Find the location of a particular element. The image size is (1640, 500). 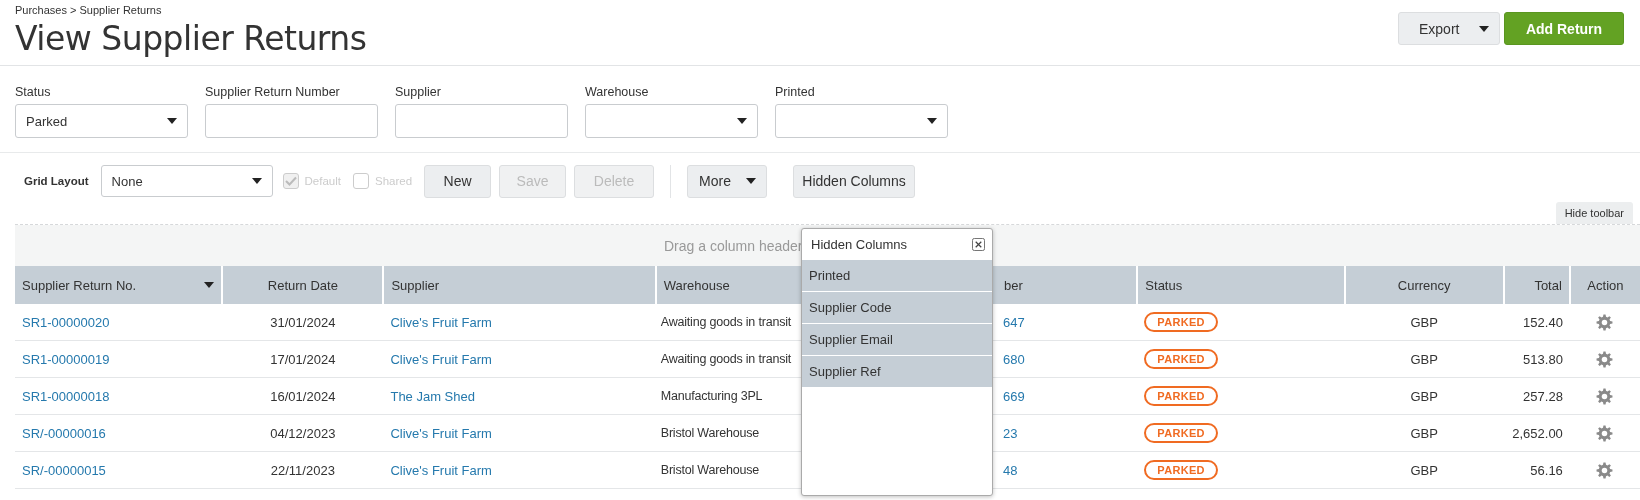

column-header: Warehouse is located at coordinates (696, 285).